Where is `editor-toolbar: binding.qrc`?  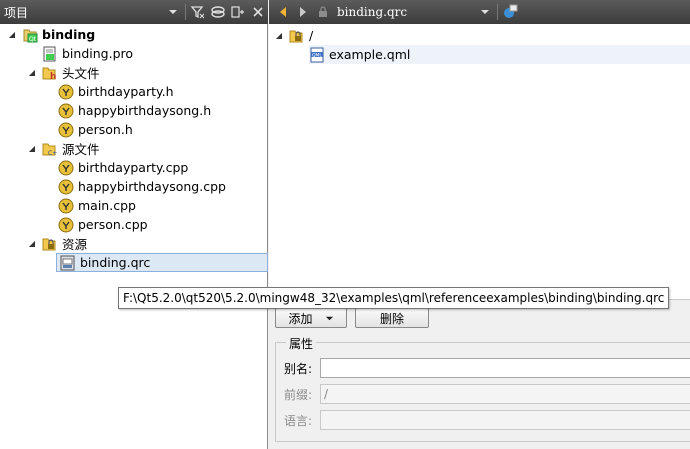 editor-toolbar: binding.qrc is located at coordinates (479, 12).